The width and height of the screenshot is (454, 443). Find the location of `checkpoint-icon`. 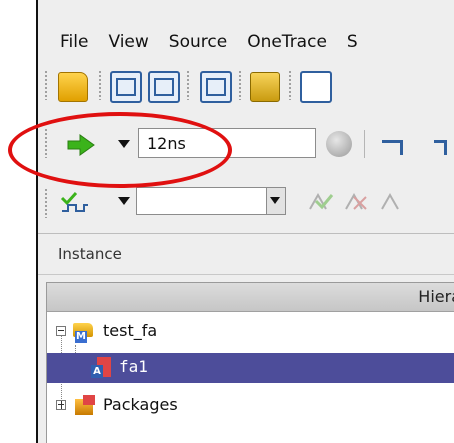

checkpoint-icon is located at coordinates (321, 201).